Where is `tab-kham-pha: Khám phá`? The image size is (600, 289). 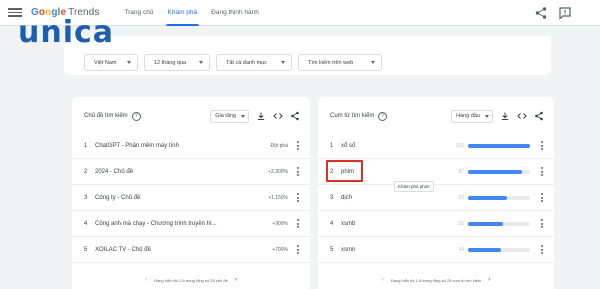
tab-kham-pha: Khám phá is located at coordinates (183, 13).